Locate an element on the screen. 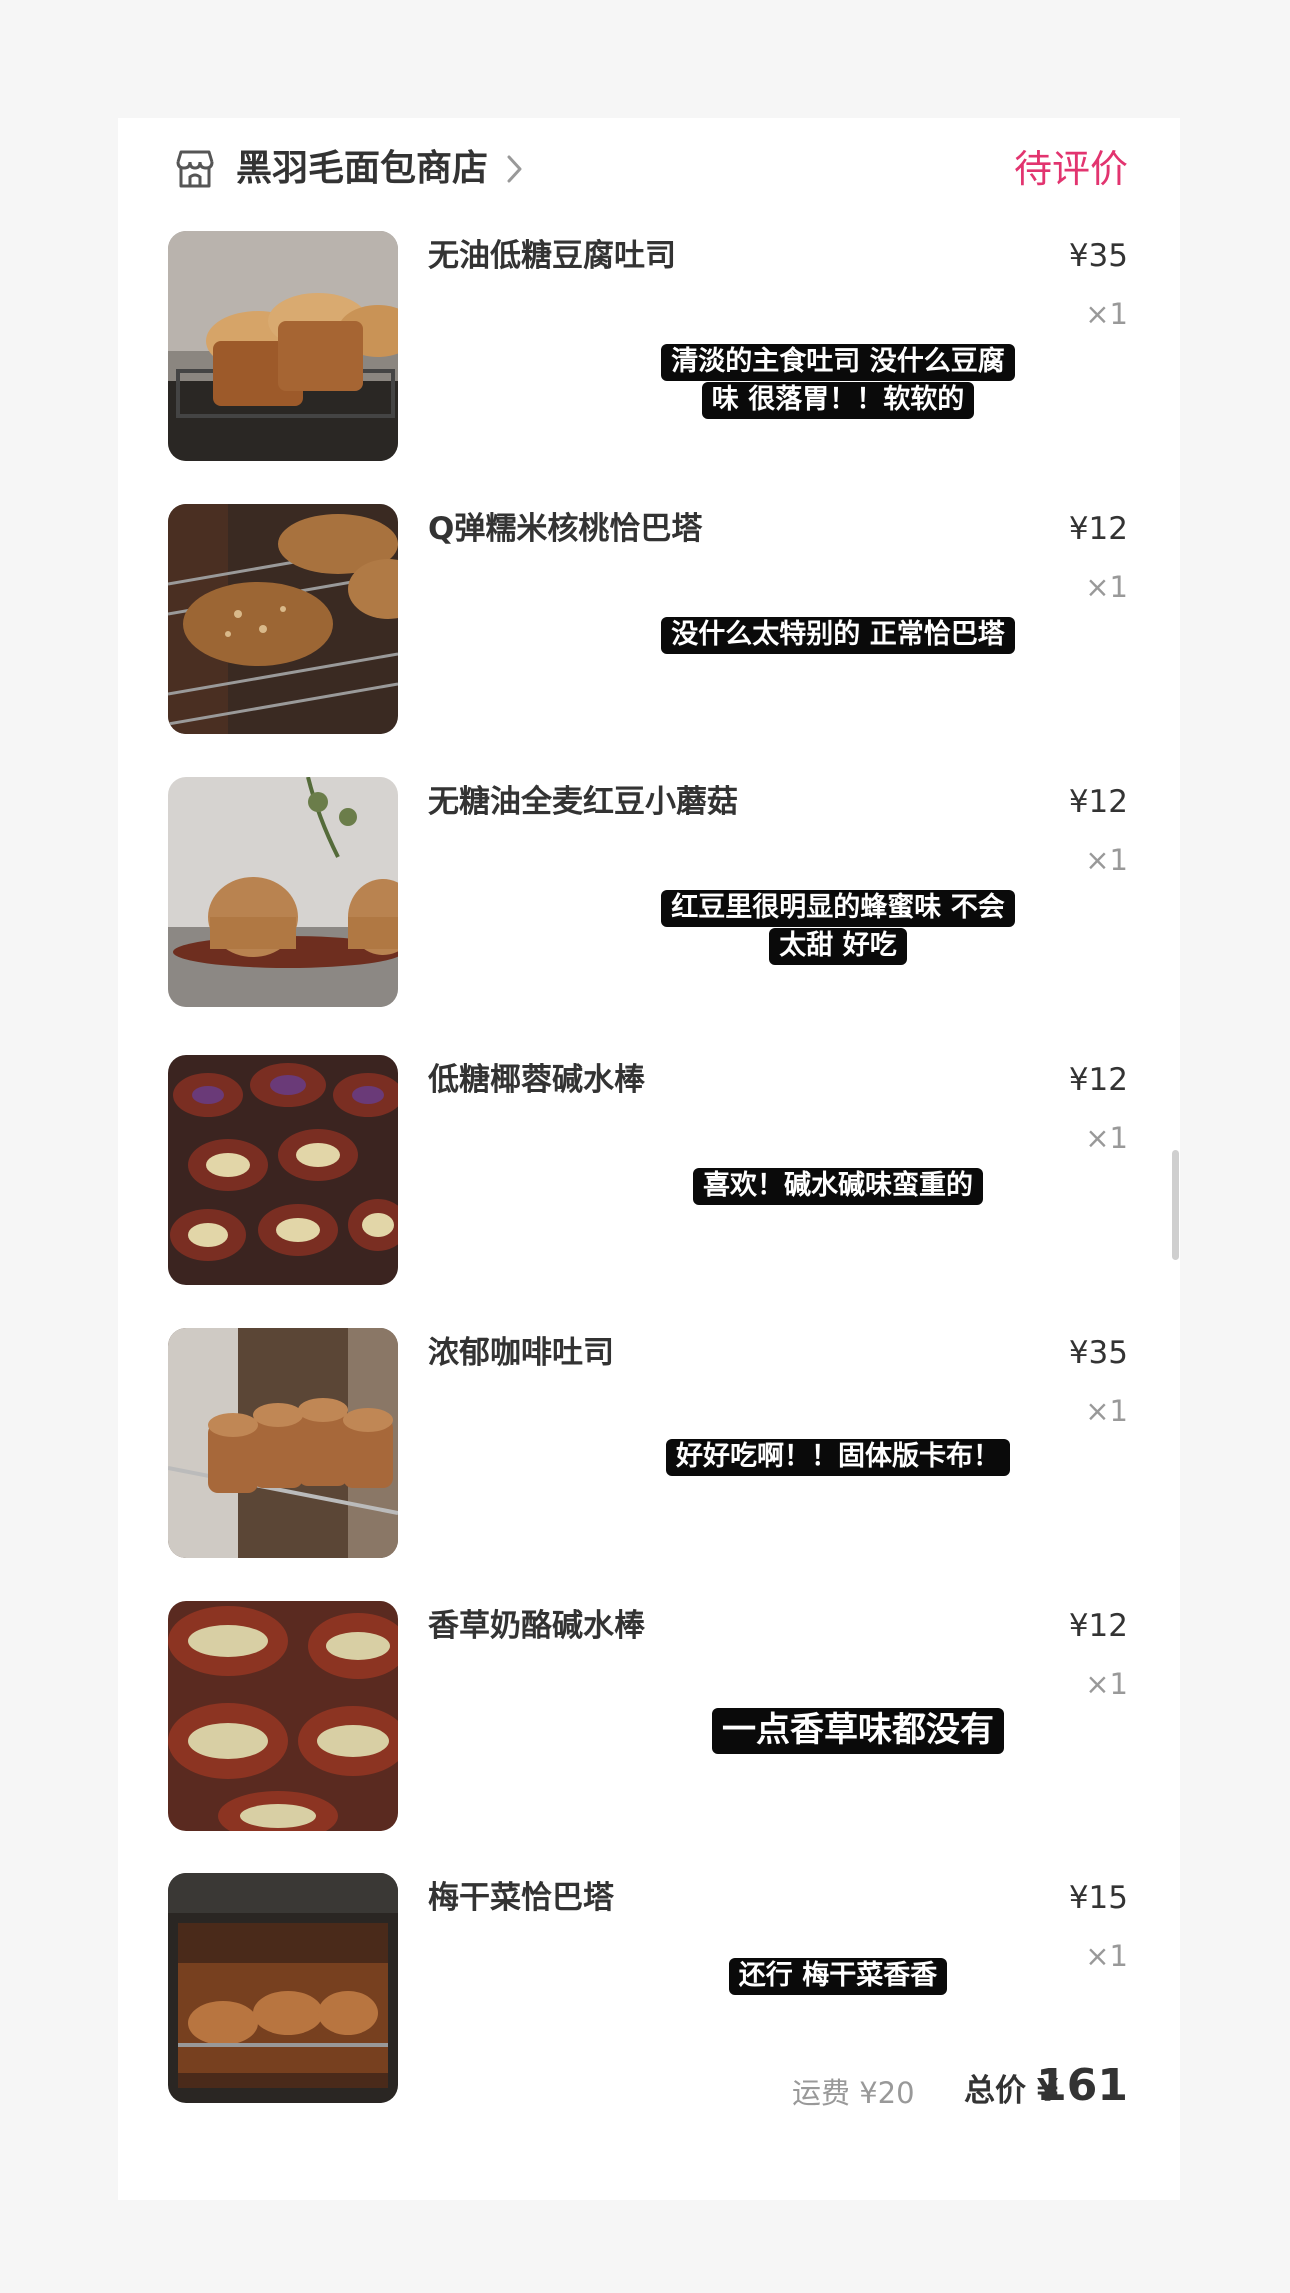 Image resolution: width=1290 pixels, height=2293 pixels. review-caption: 一点香草味都没有 is located at coordinates (858, 1730).